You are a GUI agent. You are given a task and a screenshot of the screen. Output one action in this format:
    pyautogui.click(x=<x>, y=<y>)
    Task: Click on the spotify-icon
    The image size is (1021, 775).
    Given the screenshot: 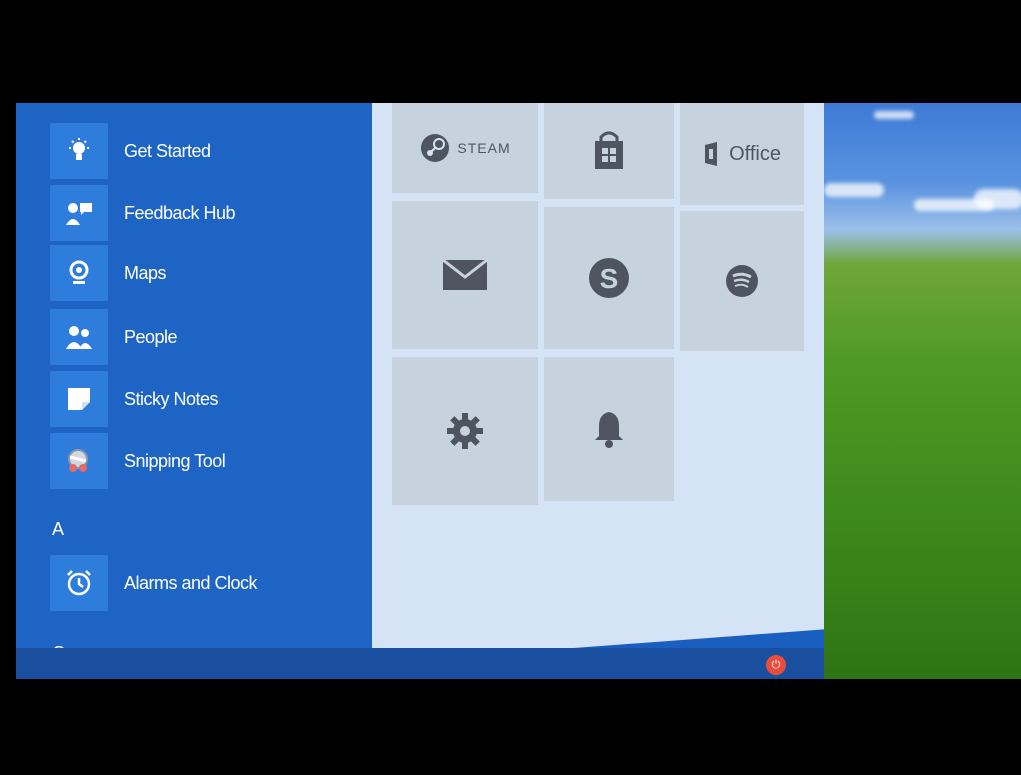 What is the action you would take?
    pyautogui.click(x=742, y=281)
    